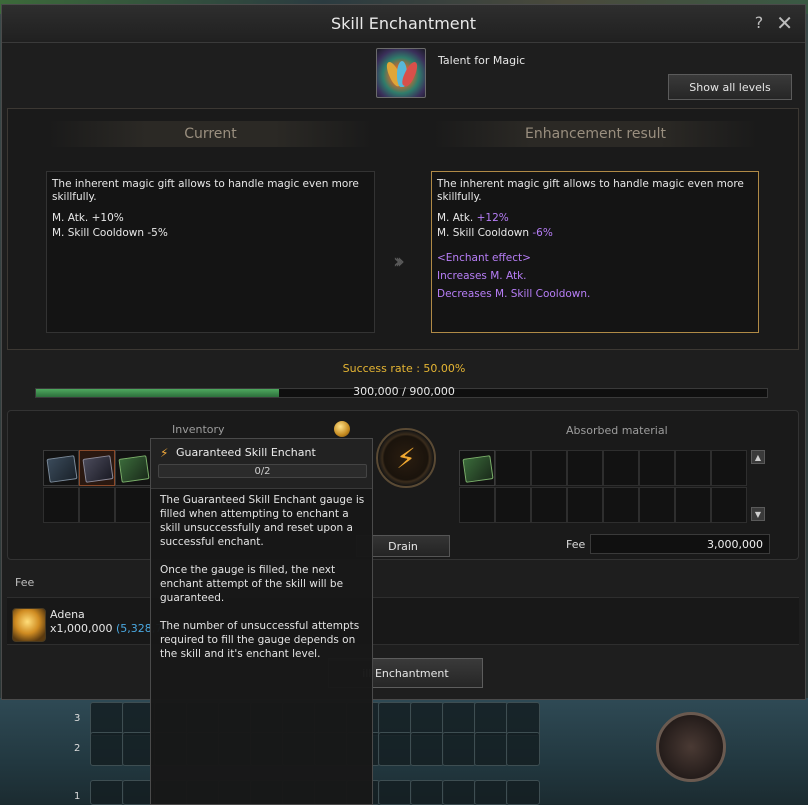 This screenshot has width=808, height=805. I want to click on fee-row, so click(403, 621).